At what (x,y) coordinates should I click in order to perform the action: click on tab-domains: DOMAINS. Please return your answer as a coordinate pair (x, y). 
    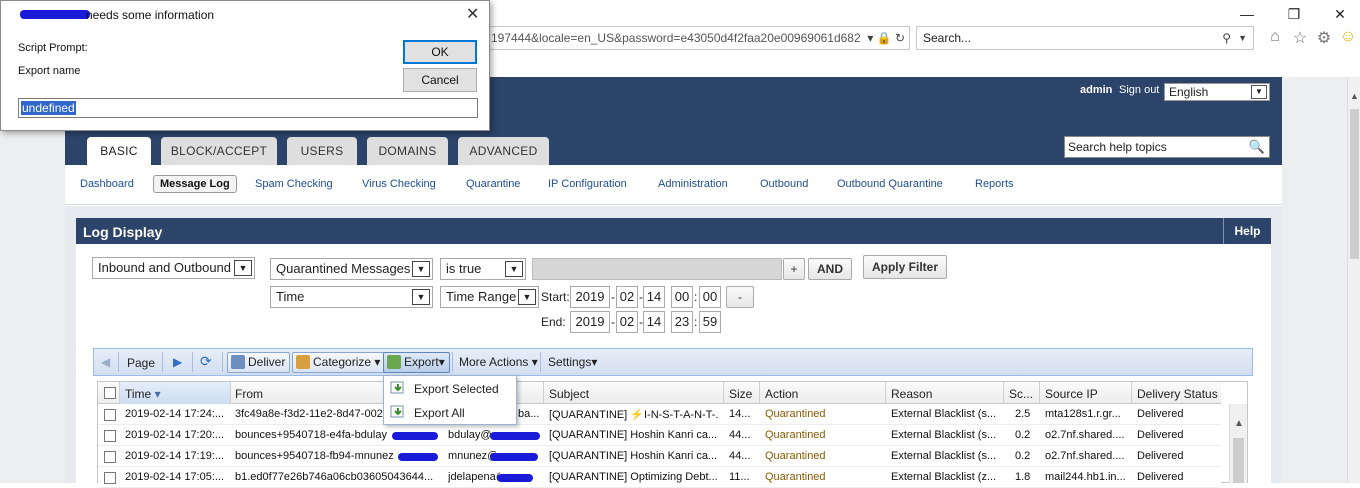
    Looking at the image, I should click on (407, 151).